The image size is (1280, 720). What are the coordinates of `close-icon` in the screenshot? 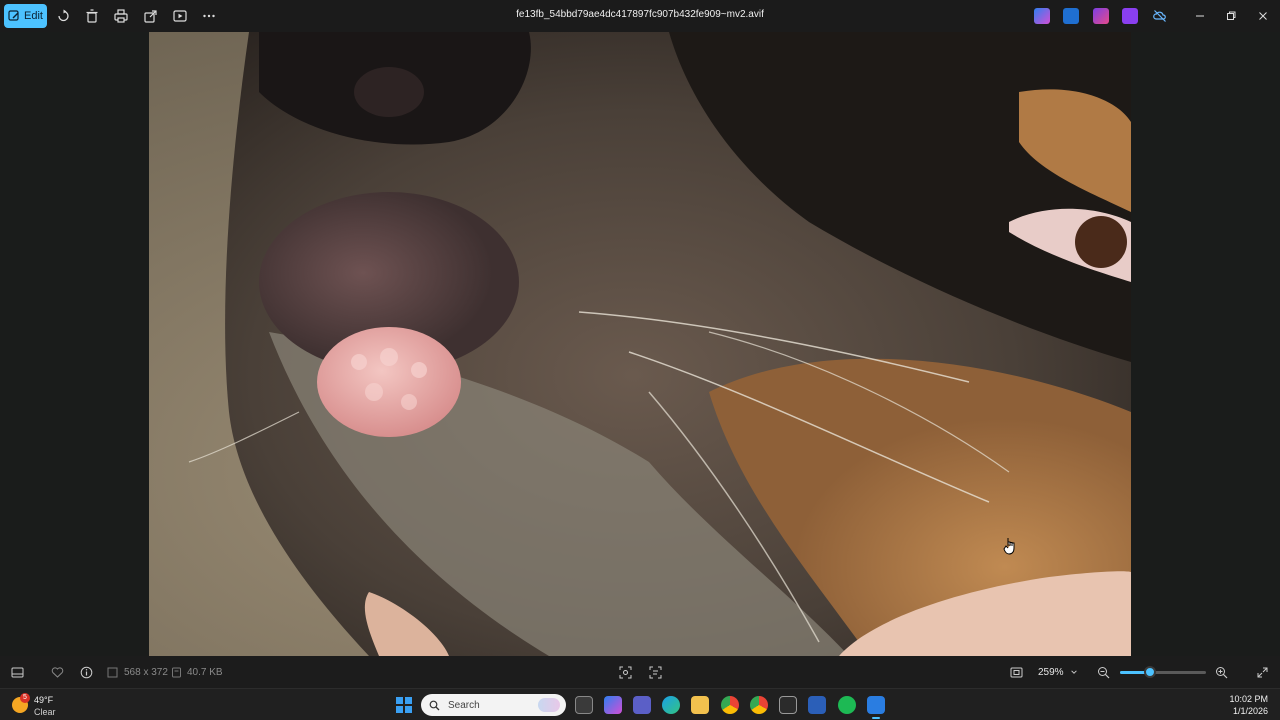 It's located at (1263, 16).